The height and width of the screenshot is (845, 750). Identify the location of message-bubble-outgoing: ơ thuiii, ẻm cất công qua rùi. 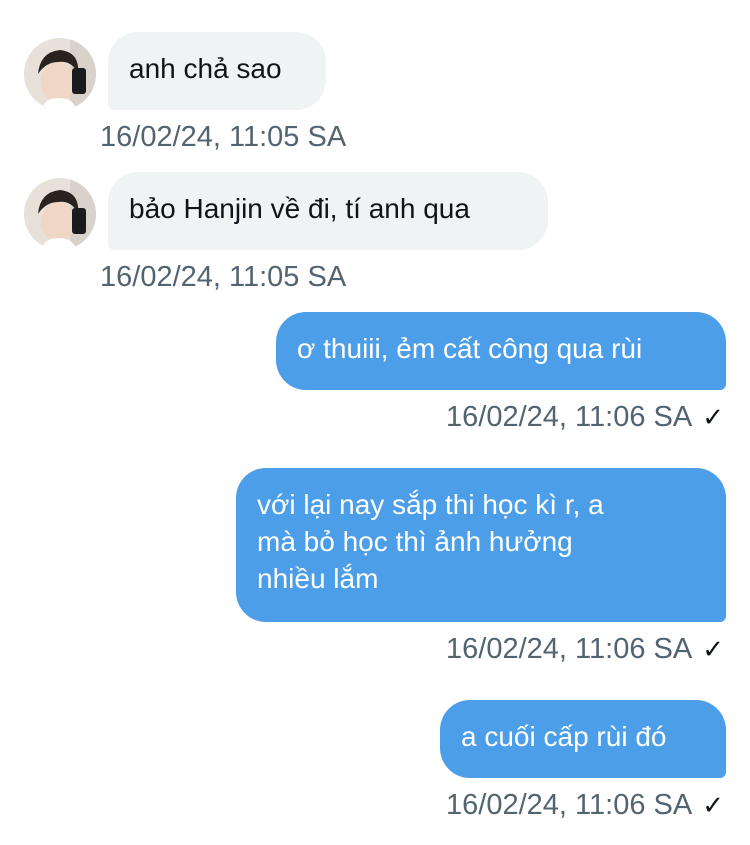
(501, 351).